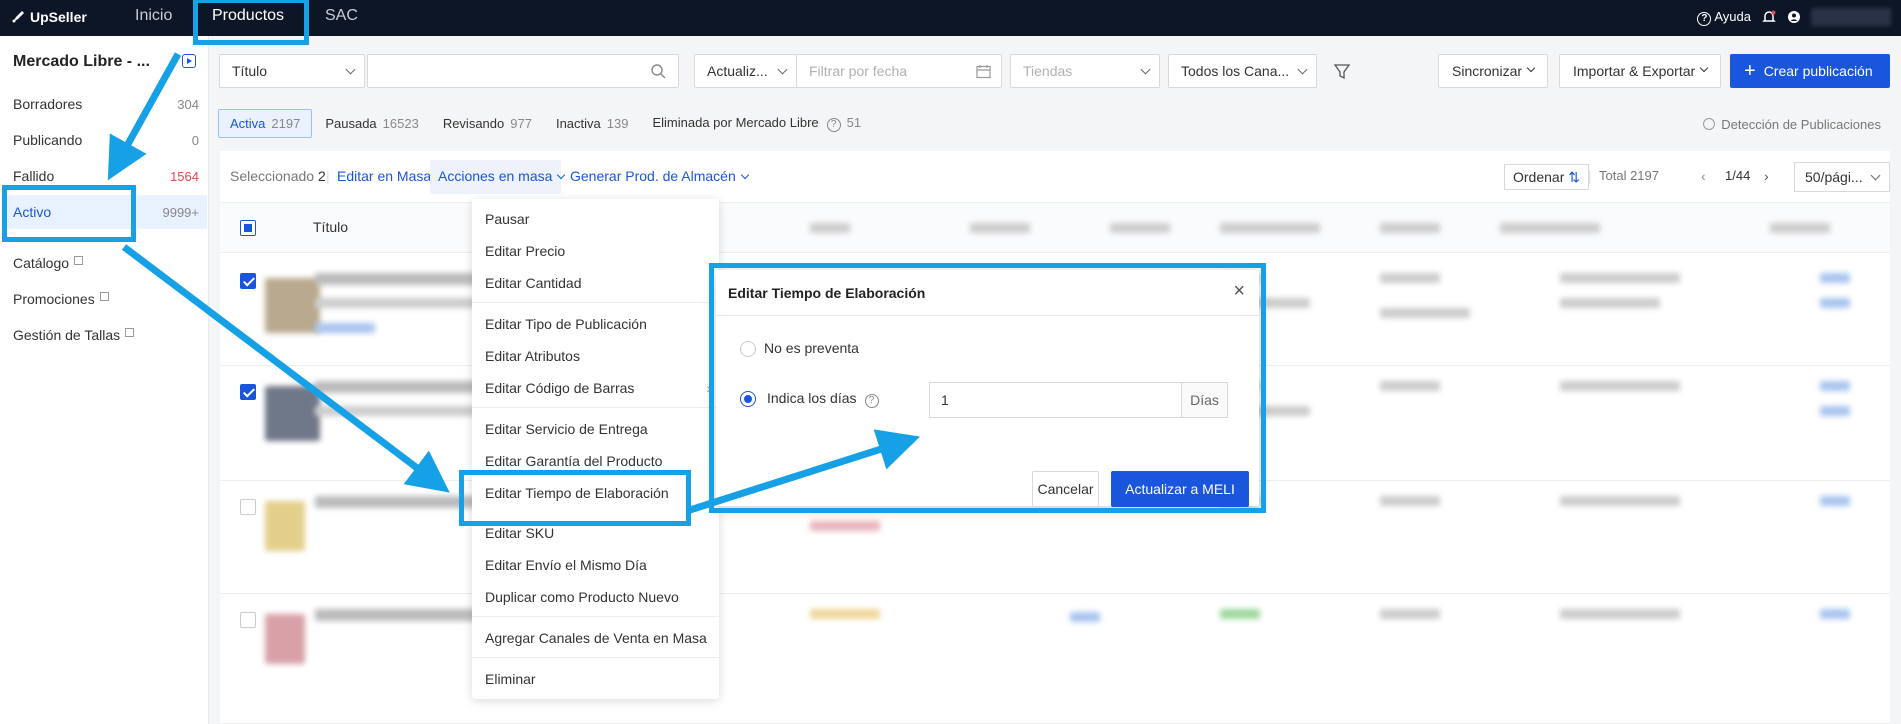 This screenshot has height=724, width=1901. I want to click on create-listing-button: + Crear publicación, so click(1810, 71).